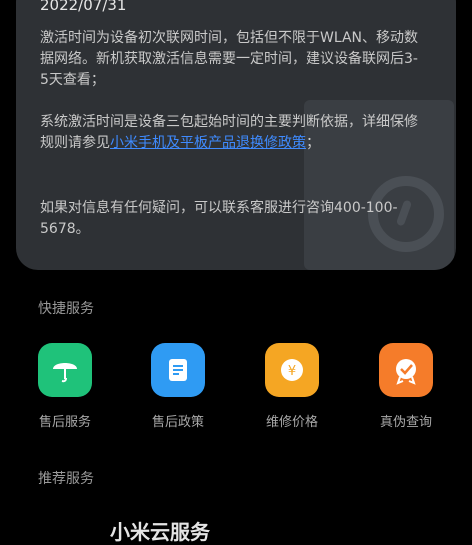 The image size is (472, 545). What do you see at coordinates (65, 370) in the screenshot?
I see `umbrella-icon` at bounding box center [65, 370].